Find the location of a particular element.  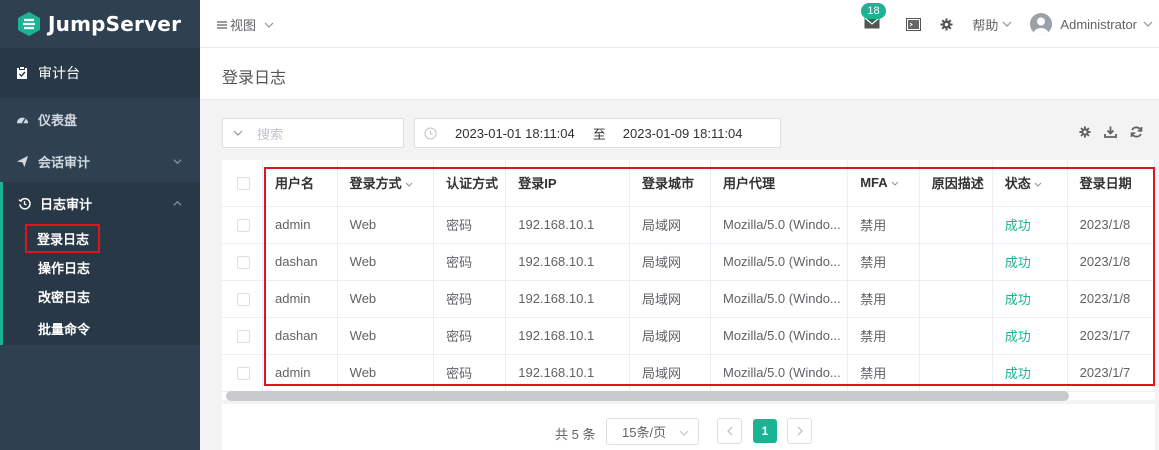

view-menu-button: 视图 is located at coordinates (247, 24).